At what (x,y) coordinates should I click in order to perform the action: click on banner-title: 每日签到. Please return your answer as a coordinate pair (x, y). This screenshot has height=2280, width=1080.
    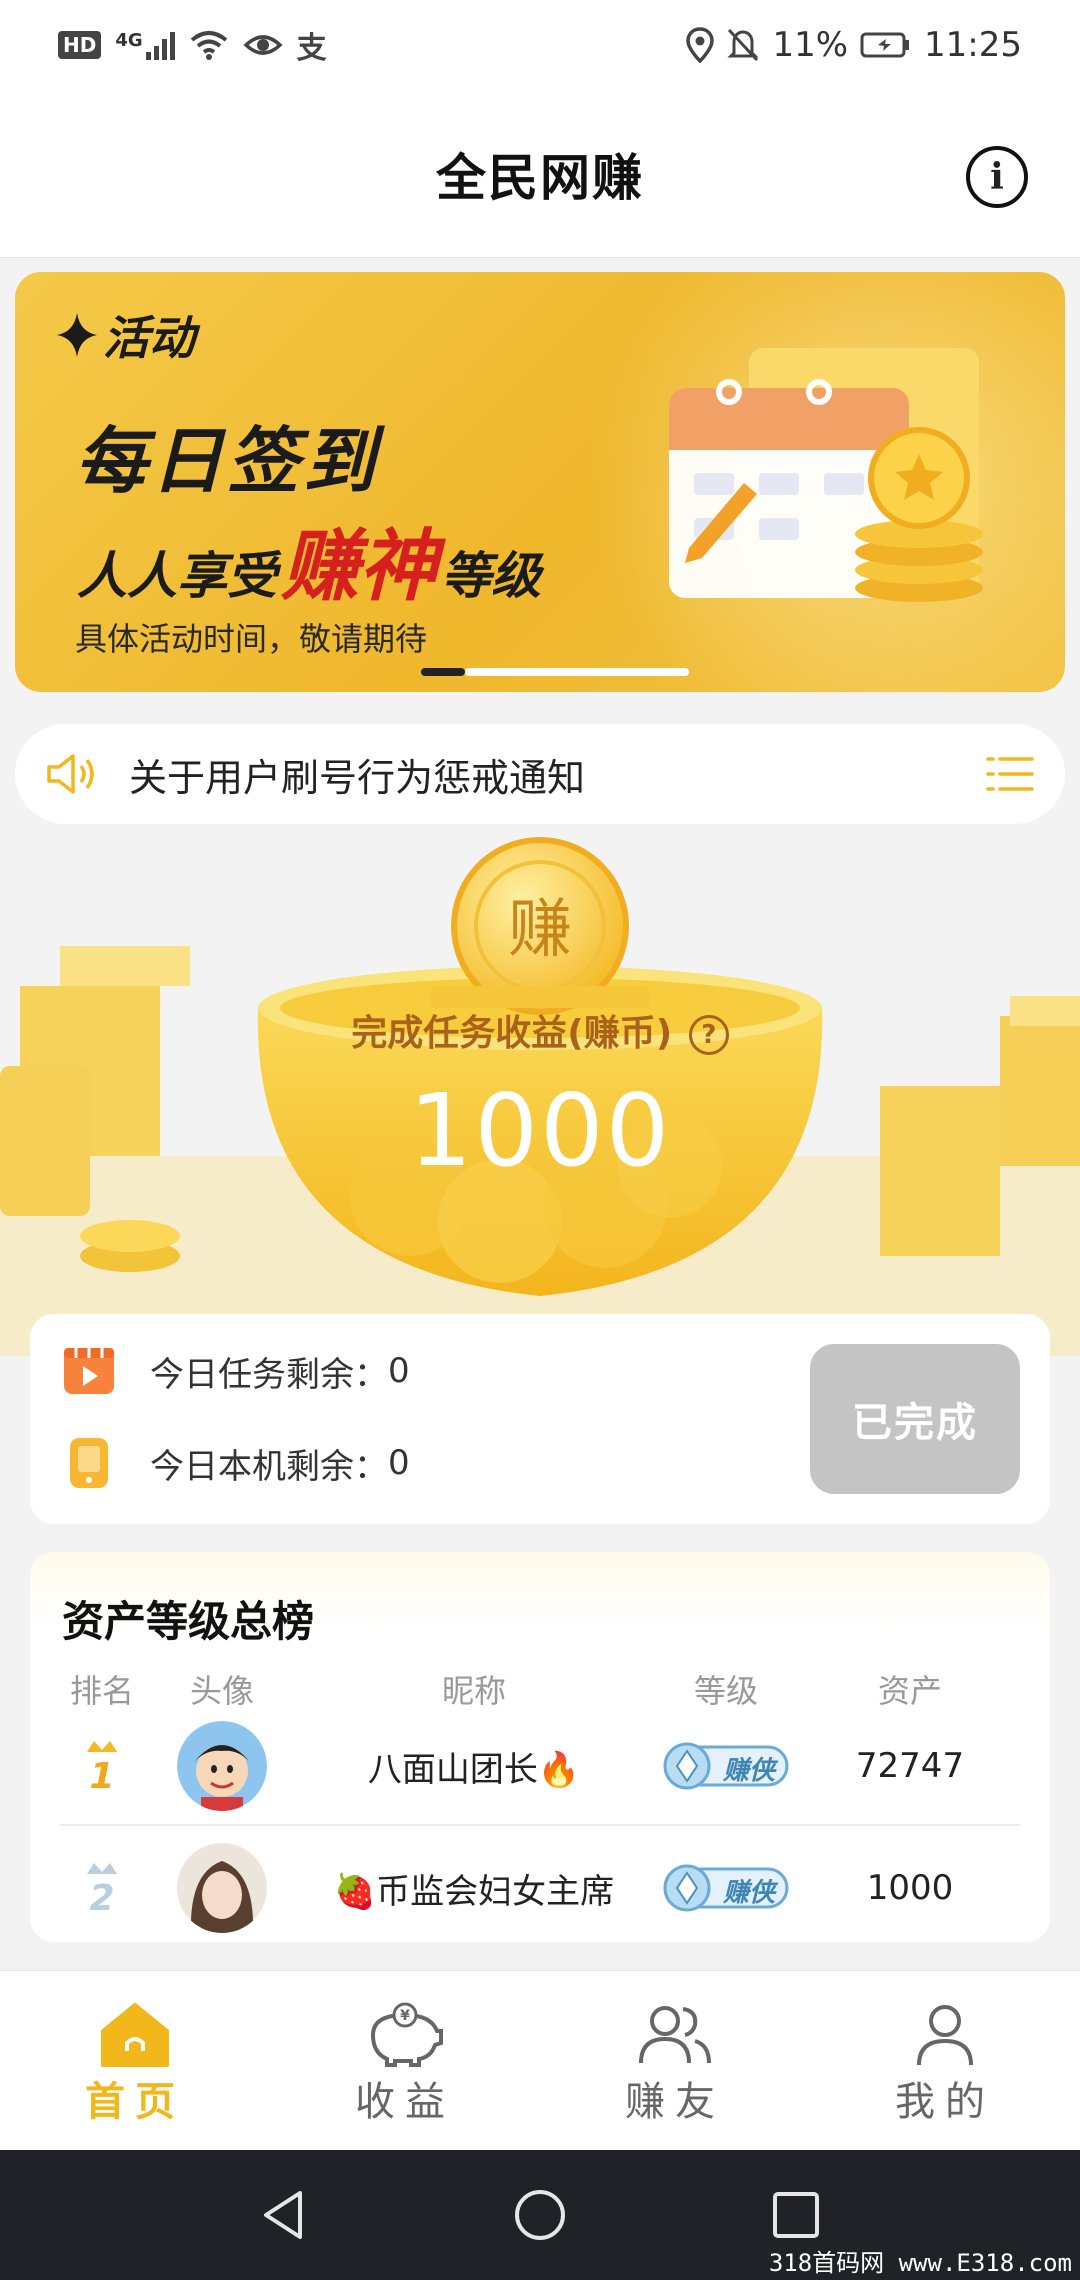
    Looking at the image, I should click on (227, 461).